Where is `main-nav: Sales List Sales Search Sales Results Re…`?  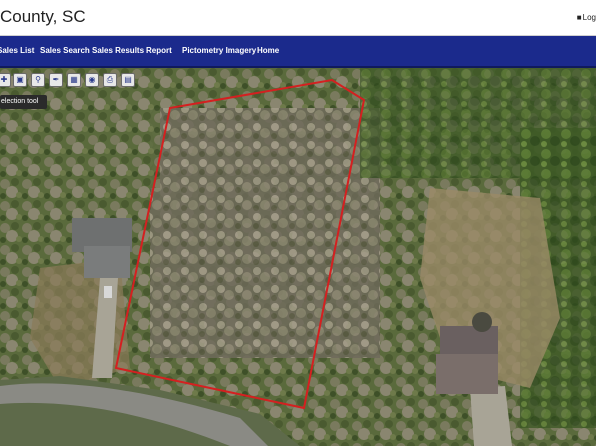
main-nav: Sales List Sales Search Sales Results Re… is located at coordinates (298, 52).